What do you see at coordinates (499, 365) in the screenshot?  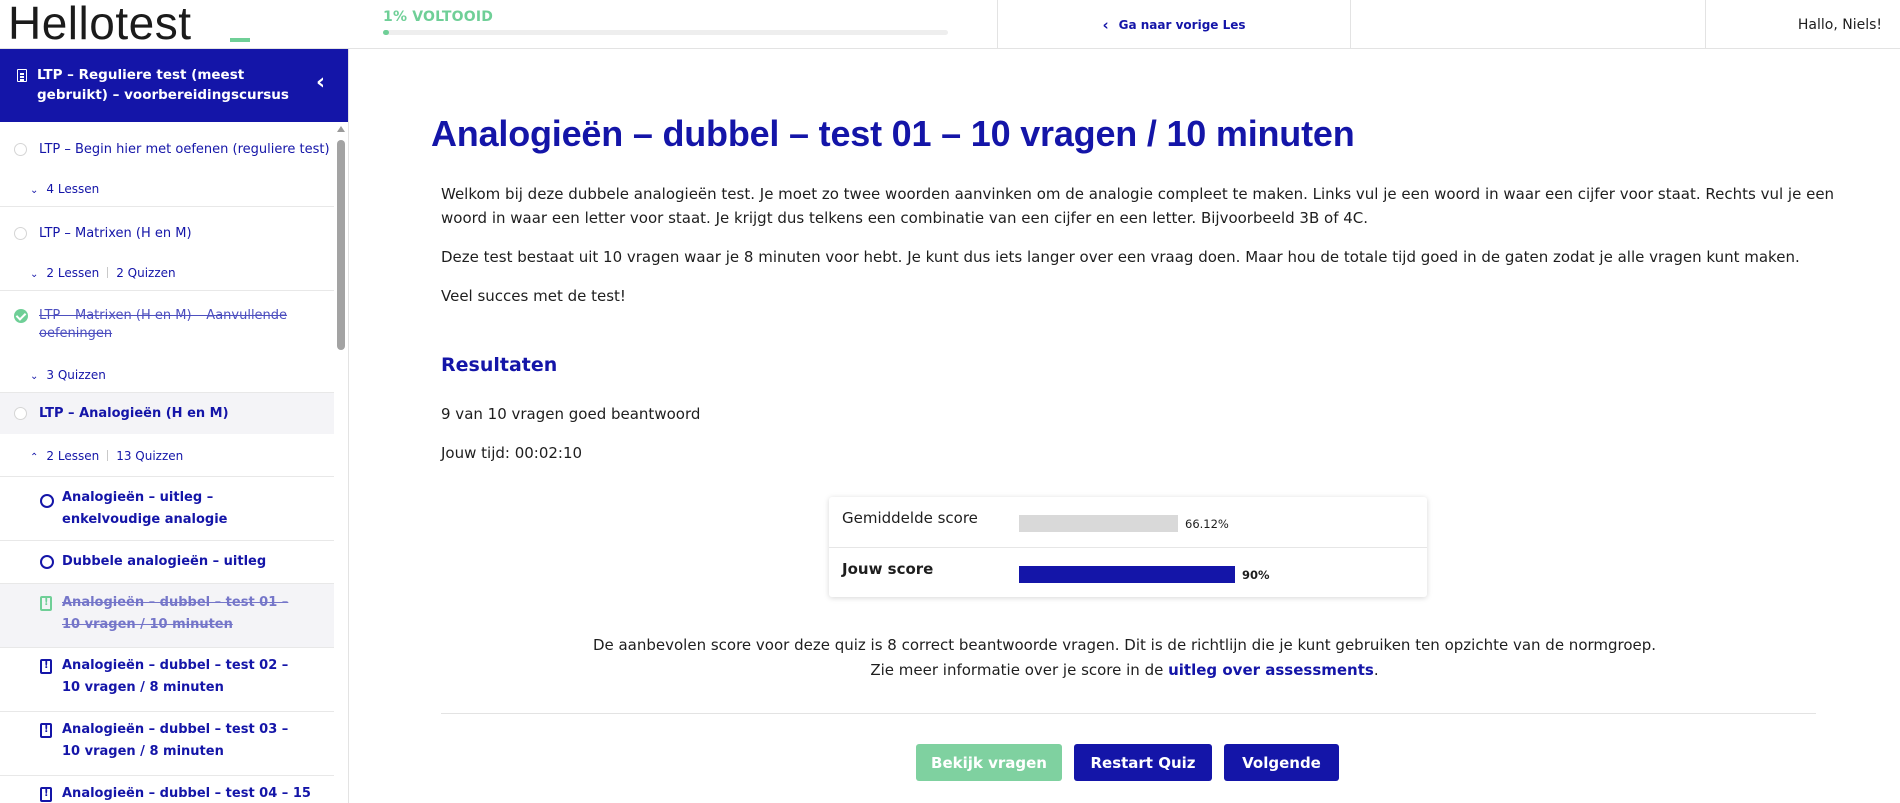 I see `results-heading: Resultaten` at bounding box center [499, 365].